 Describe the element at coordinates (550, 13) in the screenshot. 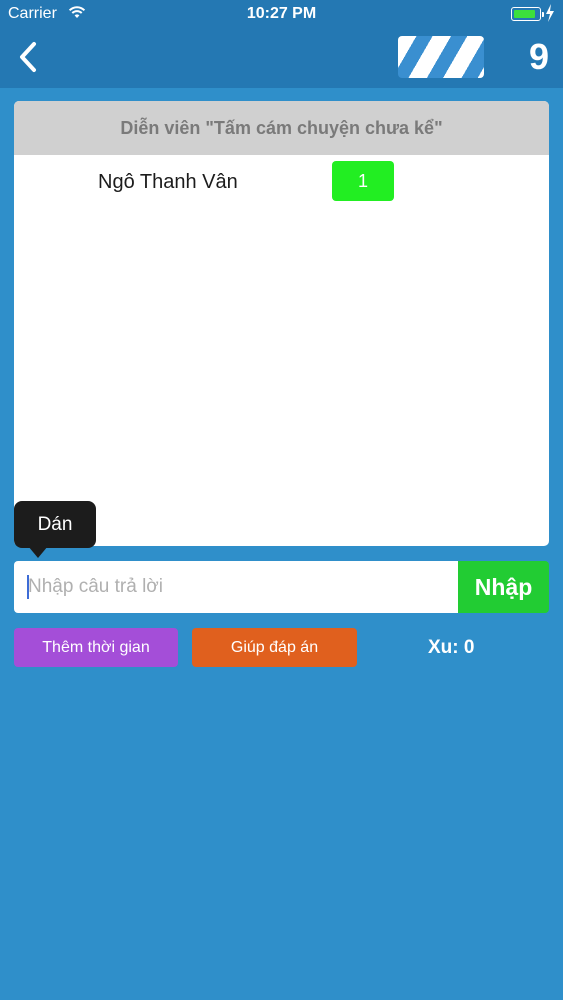

I see `charging-bolt-icon` at that location.